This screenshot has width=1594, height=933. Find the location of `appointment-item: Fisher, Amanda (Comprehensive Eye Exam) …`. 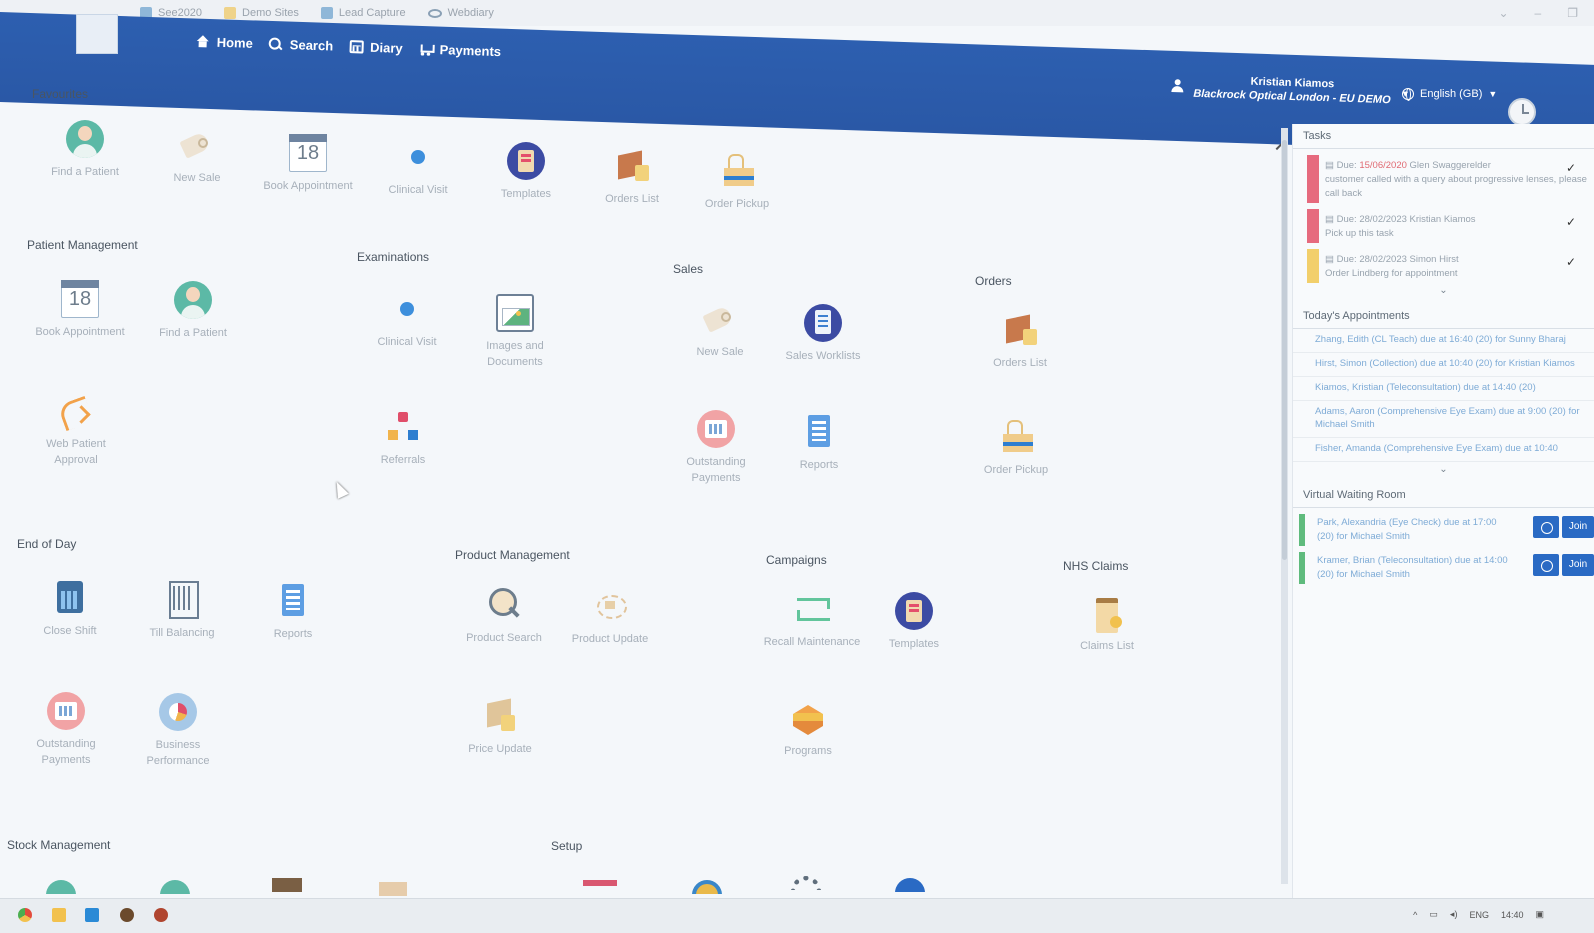

appointment-item: Fisher, Amanda (Comprehensive Eye Exam) … is located at coordinates (1443, 450).